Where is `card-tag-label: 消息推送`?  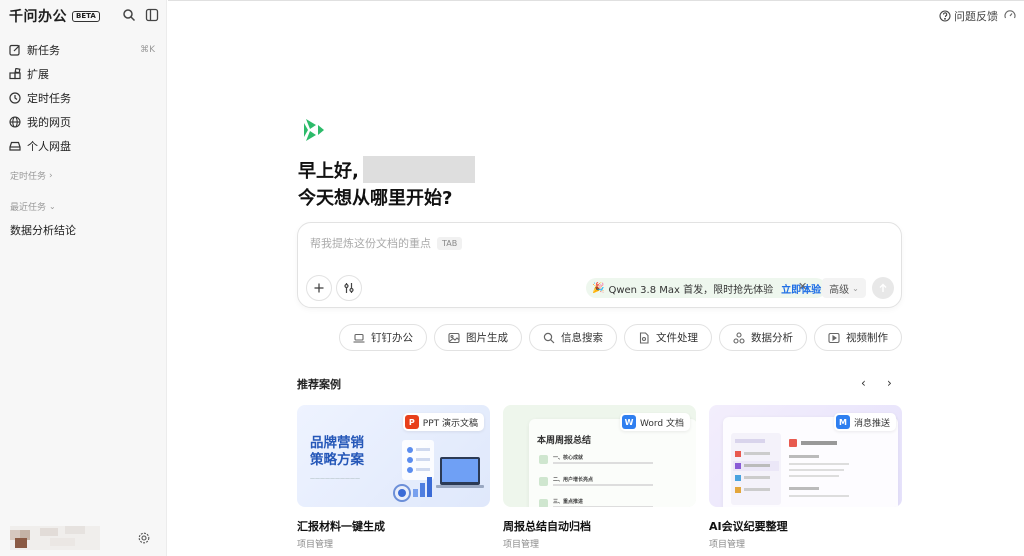
card-tag-label: 消息推送 is located at coordinates (871, 423).